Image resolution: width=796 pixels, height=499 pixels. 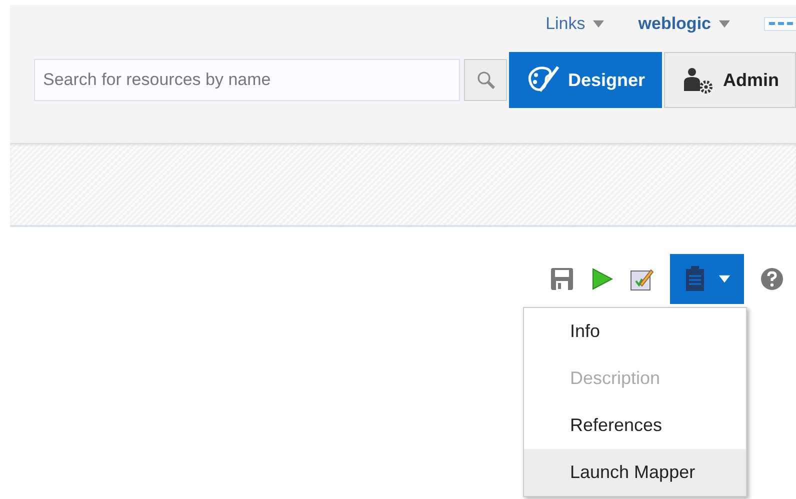 What do you see at coordinates (635, 472) in the screenshot?
I see `menu-item: Launch Mapper` at bounding box center [635, 472].